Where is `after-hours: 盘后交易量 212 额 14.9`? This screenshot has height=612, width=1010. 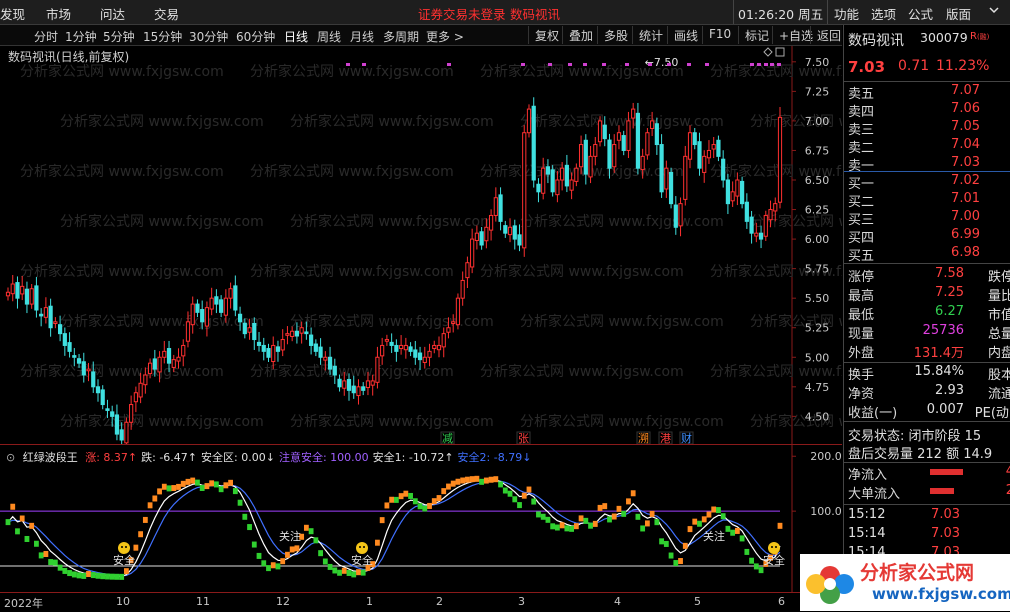
after-hours: 盘后交易量 212 额 14.9 is located at coordinates (928, 452).